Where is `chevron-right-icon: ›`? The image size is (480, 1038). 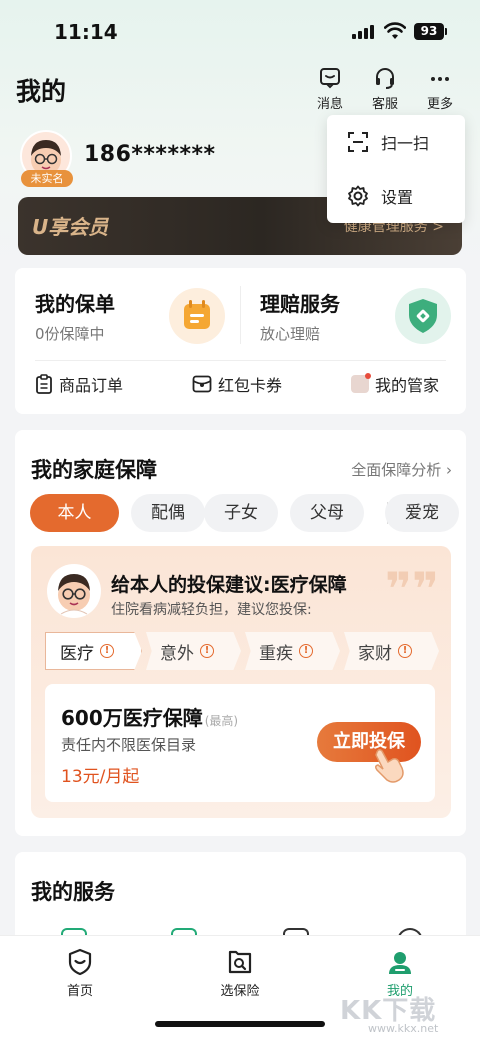
chevron-right-icon: › is located at coordinates (449, 470).